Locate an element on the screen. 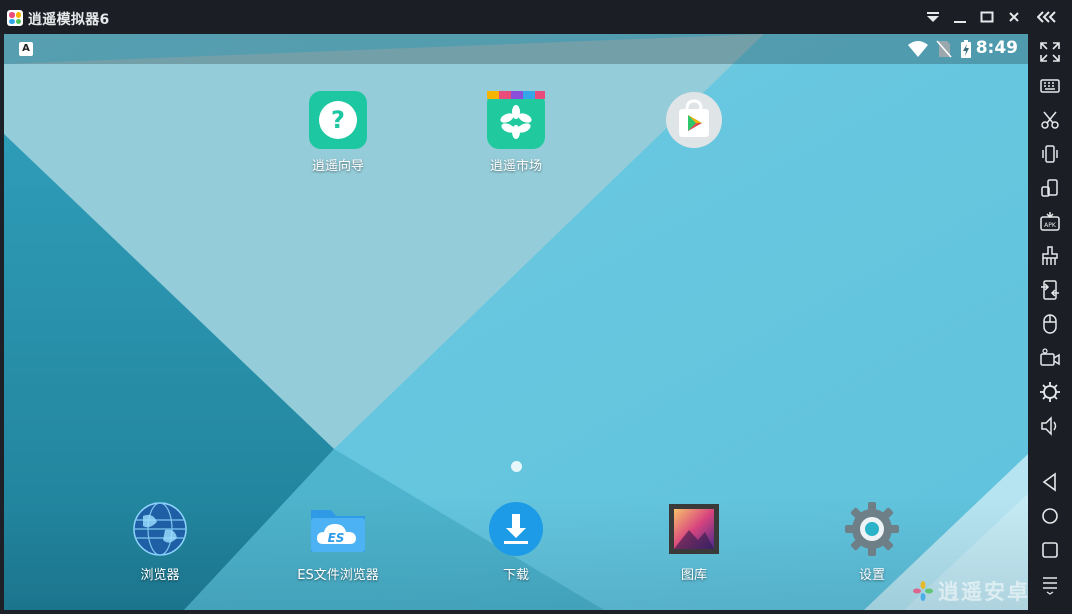  market-icon is located at coordinates (516, 120).